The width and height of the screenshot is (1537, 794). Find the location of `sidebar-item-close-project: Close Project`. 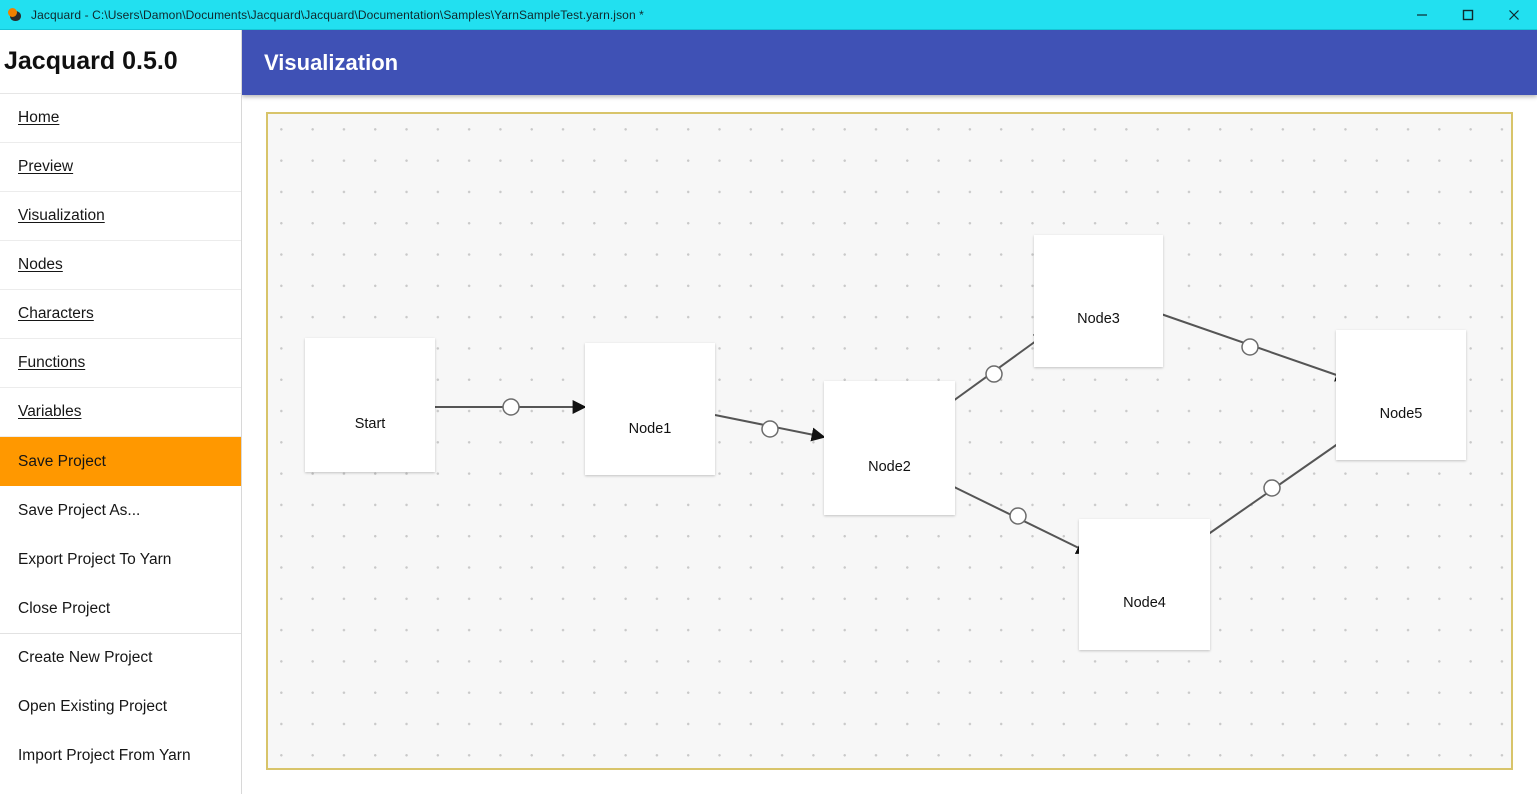

sidebar-item-close-project: Close Project is located at coordinates (120, 608).